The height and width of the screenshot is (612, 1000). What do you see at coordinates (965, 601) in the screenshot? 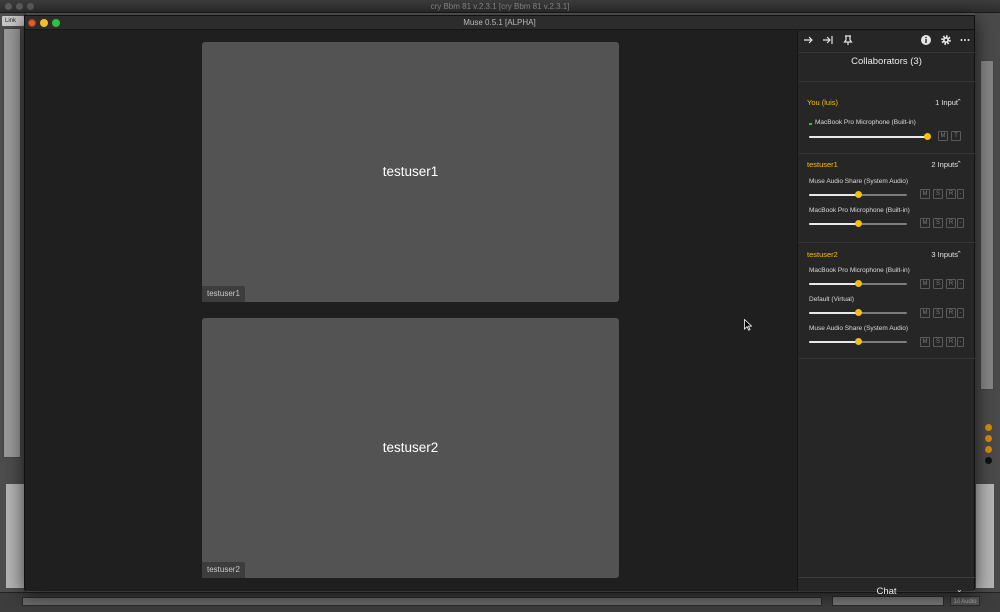
I see `host-audio-indicator: 1/i Audio` at bounding box center [965, 601].